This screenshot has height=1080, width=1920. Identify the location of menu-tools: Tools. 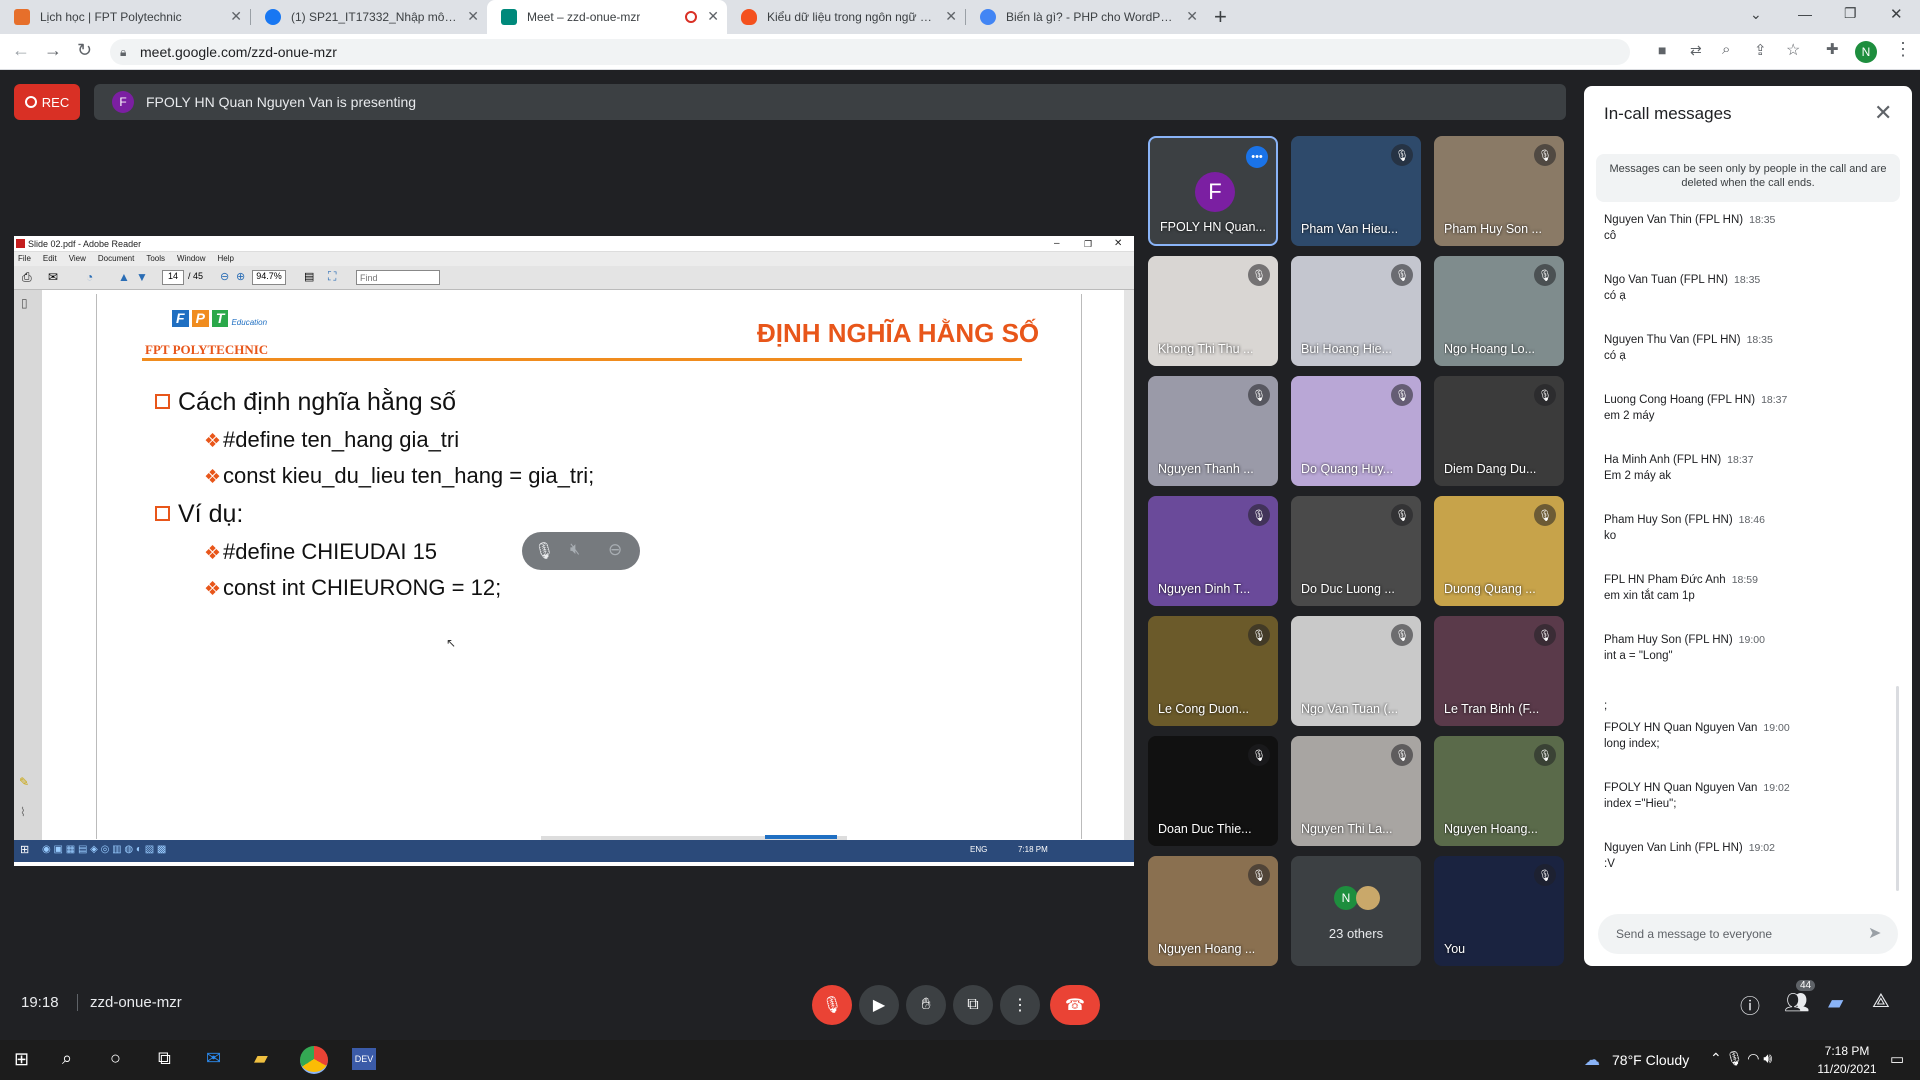
(155, 259).